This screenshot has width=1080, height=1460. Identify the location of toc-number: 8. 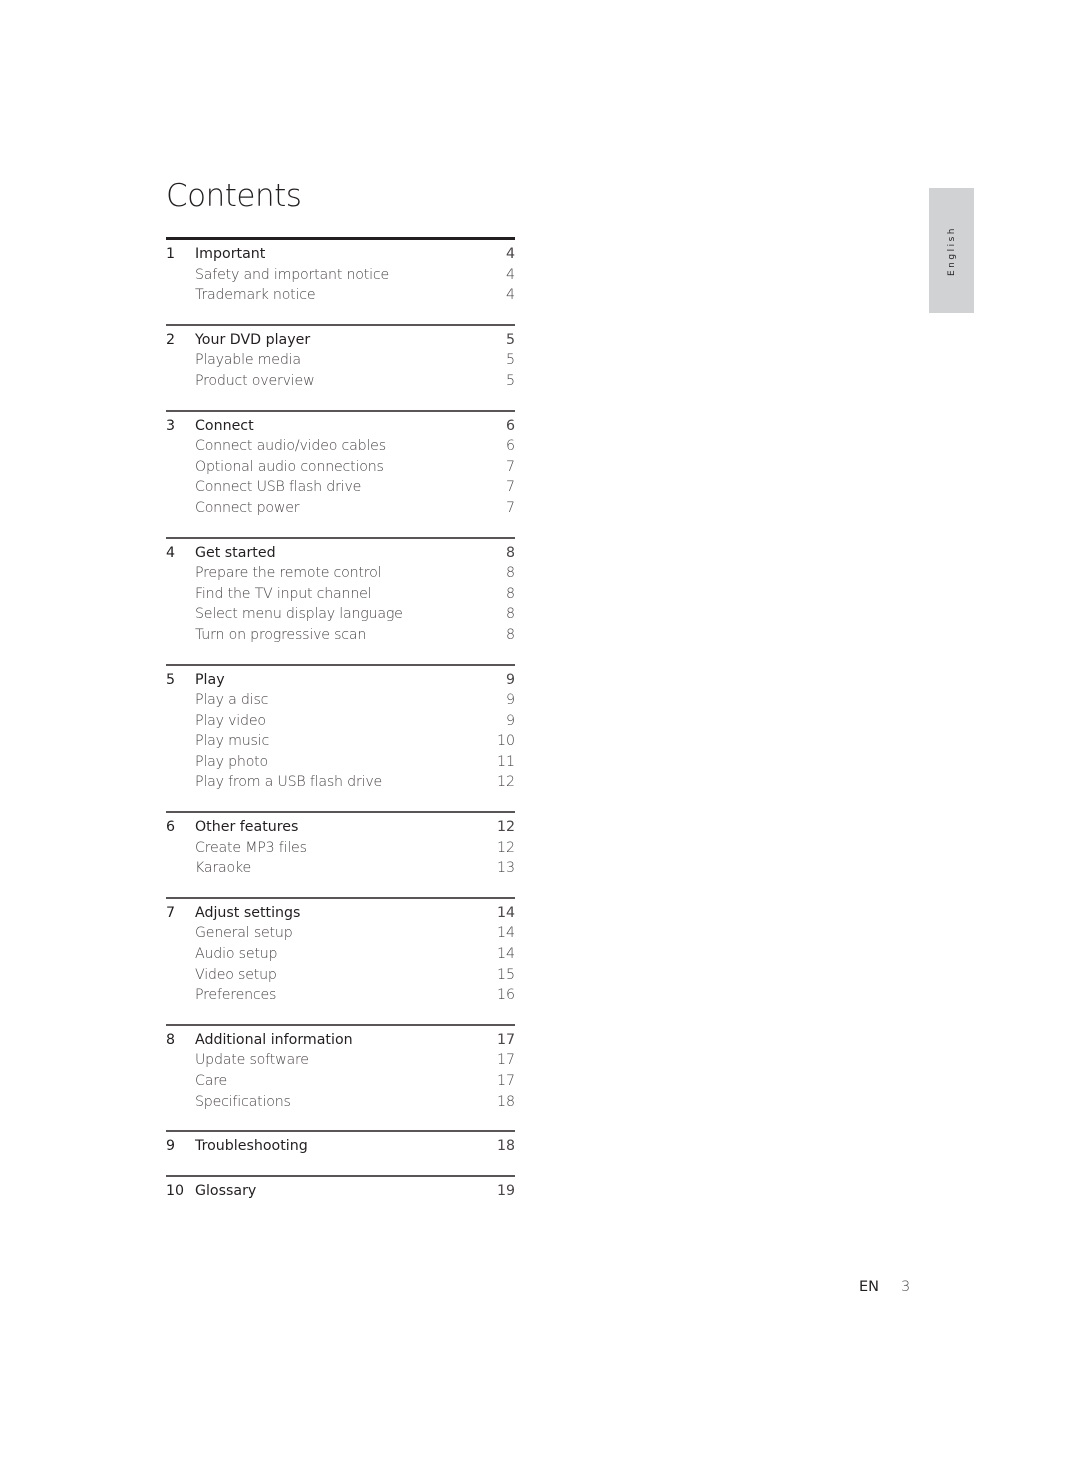
(171, 1039).